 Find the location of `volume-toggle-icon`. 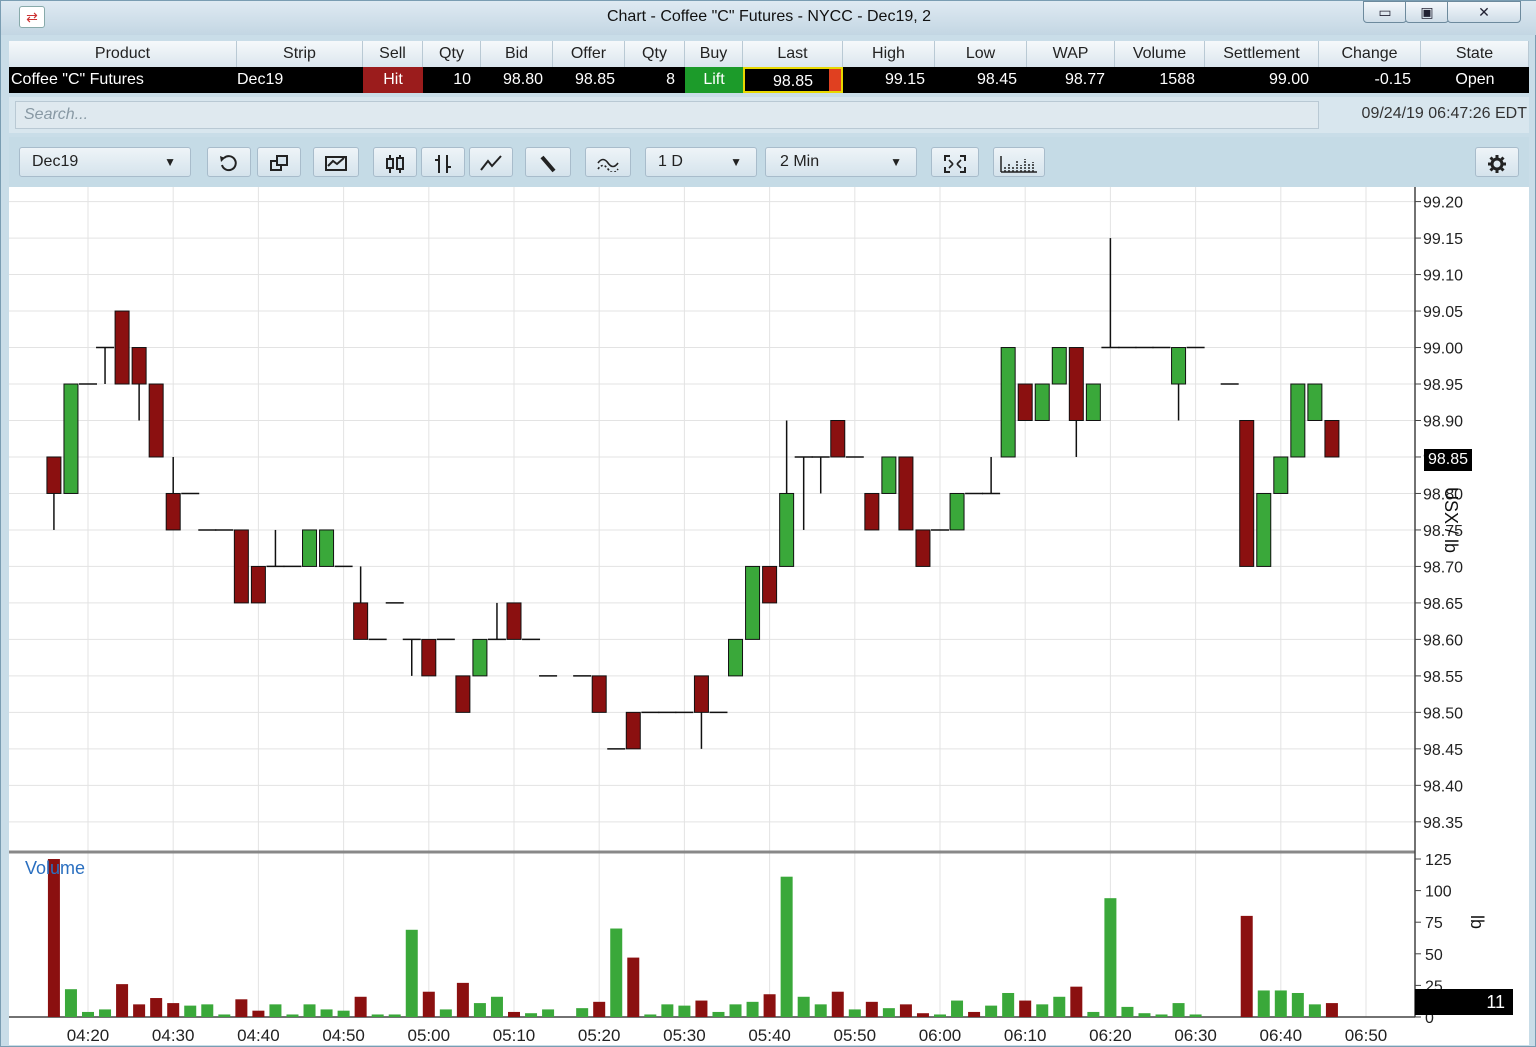

volume-toggle-icon is located at coordinates (1018, 164).